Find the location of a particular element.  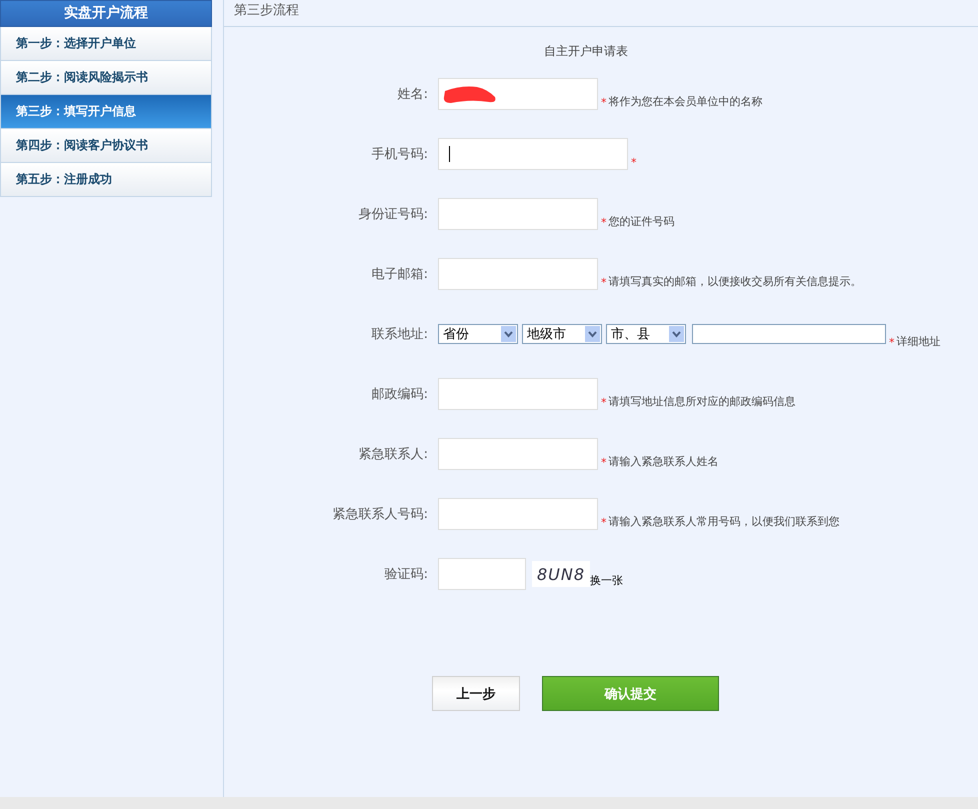

refresh-captcha-link: 换一张 is located at coordinates (606, 580).